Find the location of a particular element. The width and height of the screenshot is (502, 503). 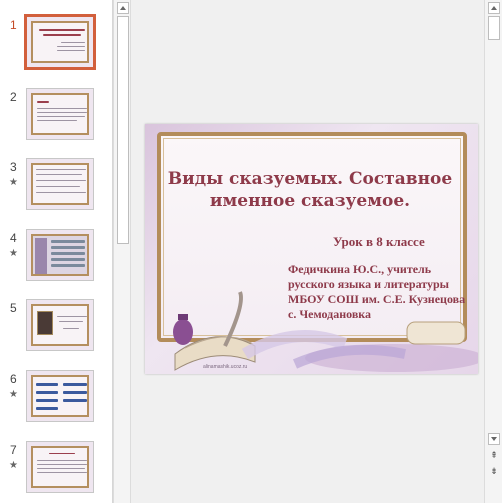

slide-thumbnail-1: 1 is located at coordinates (56, 46).